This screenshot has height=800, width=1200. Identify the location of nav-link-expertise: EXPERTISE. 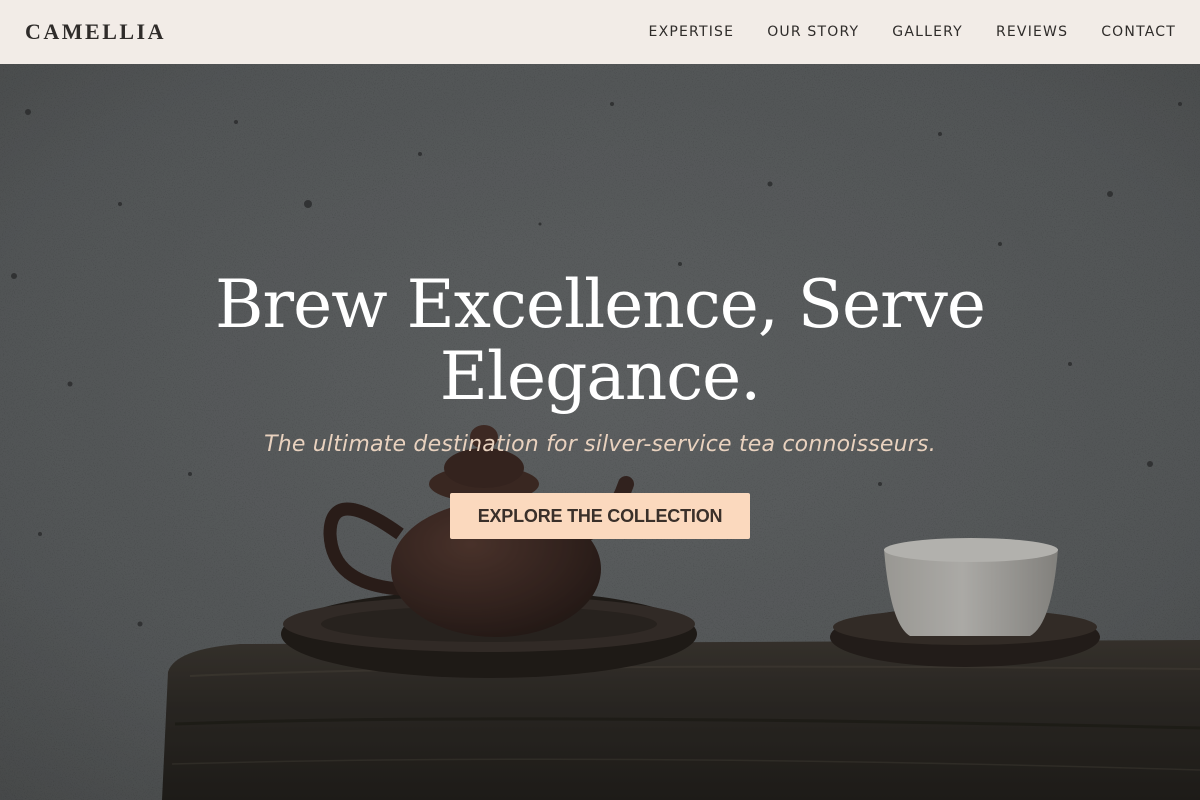
(692, 32).